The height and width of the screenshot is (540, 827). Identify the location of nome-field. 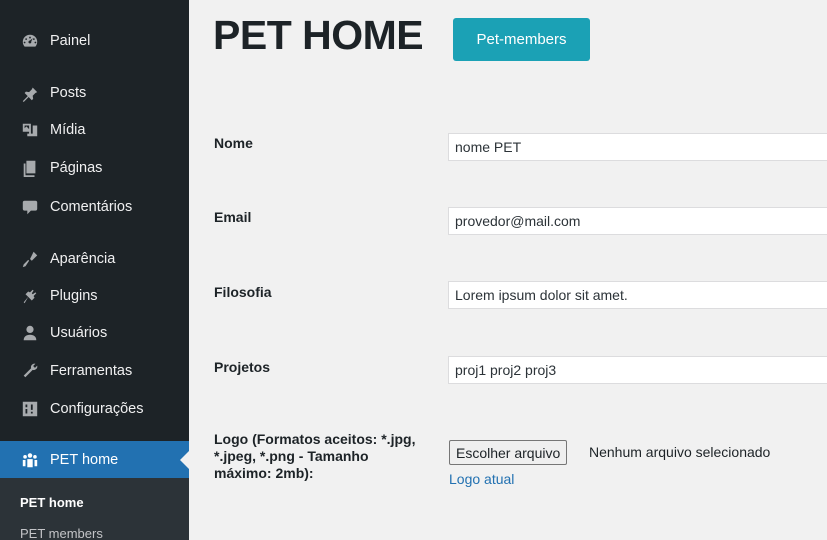
(637, 147).